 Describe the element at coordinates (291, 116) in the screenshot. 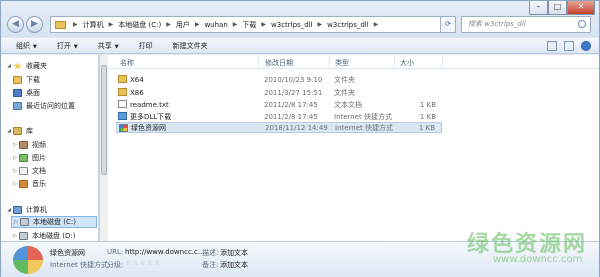

I see `file-date: 2011/2/8 17:45` at that location.